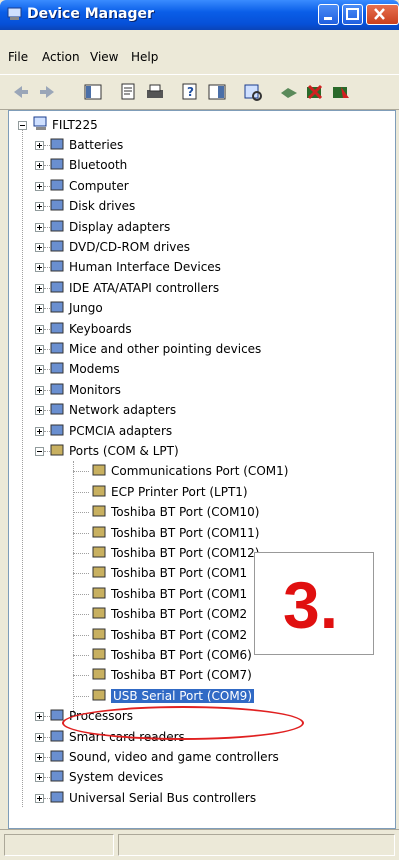 The image size is (399, 860). Describe the element at coordinates (199, 349) in the screenshot. I see `category-mice-and-other-pointing-devices: Mice and other pointing devices` at that location.